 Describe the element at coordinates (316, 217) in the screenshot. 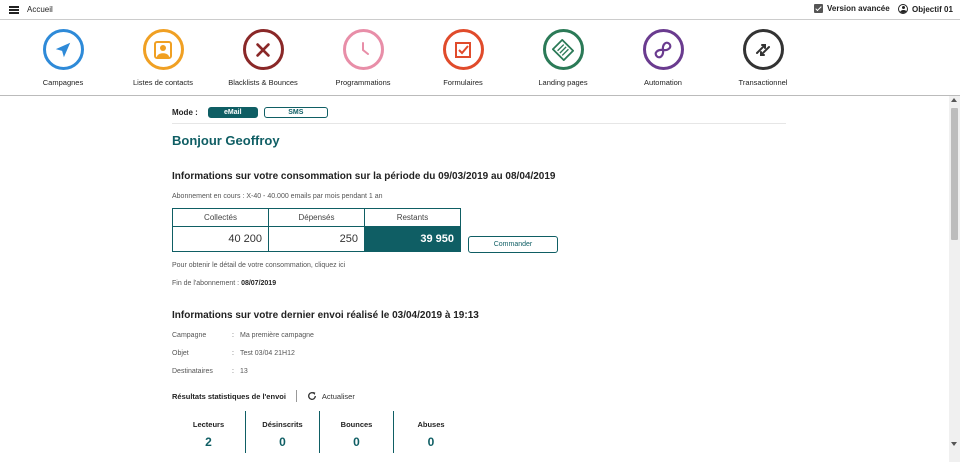

I see `header-depenses: Dépensés` at that location.